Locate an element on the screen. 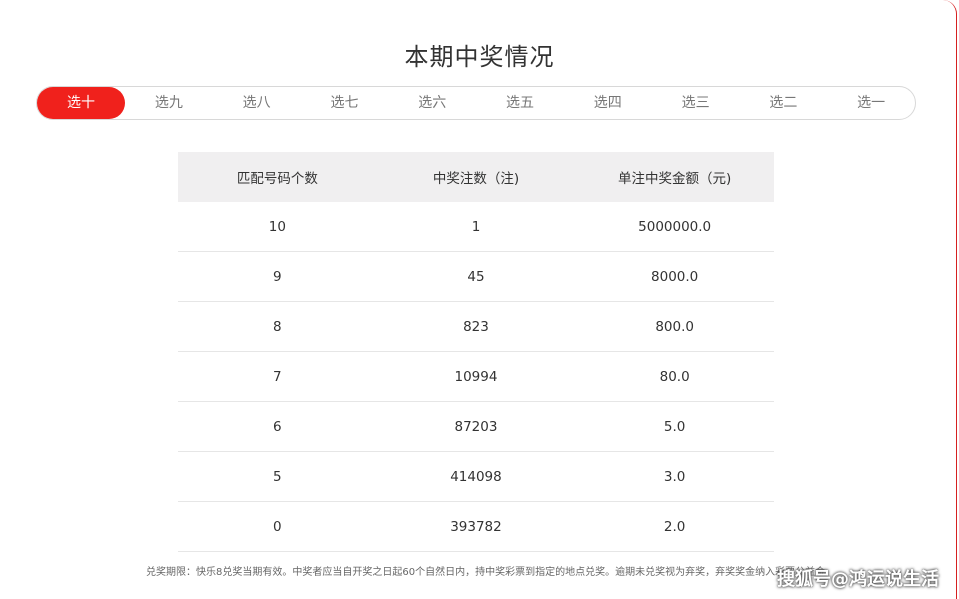 This screenshot has width=959, height=599. cell-winning-bets: 823 is located at coordinates (476, 326).